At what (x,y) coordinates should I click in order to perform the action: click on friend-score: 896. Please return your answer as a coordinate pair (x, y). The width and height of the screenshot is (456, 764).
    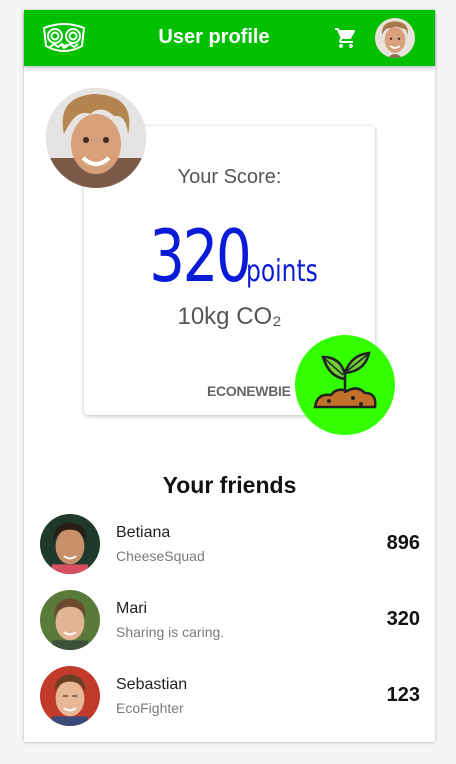
    Looking at the image, I should click on (403, 543).